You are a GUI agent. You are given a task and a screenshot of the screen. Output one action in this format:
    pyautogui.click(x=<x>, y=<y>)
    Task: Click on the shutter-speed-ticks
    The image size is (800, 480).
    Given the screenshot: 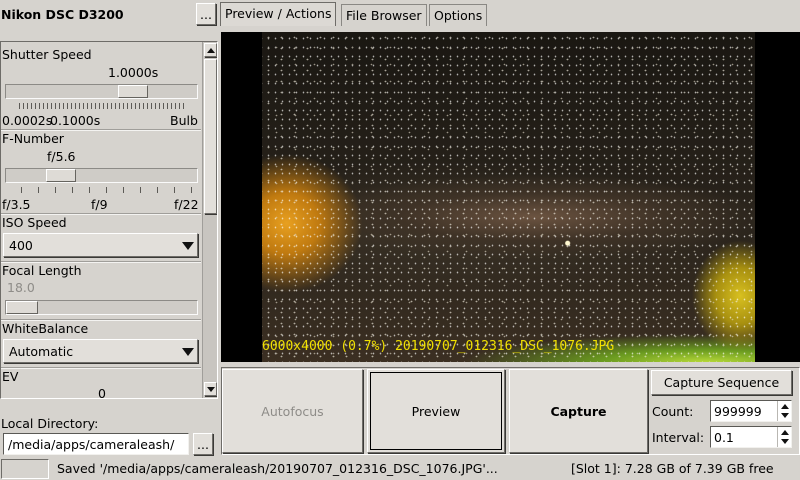 What is the action you would take?
    pyautogui.click(x=102, y=106)
    